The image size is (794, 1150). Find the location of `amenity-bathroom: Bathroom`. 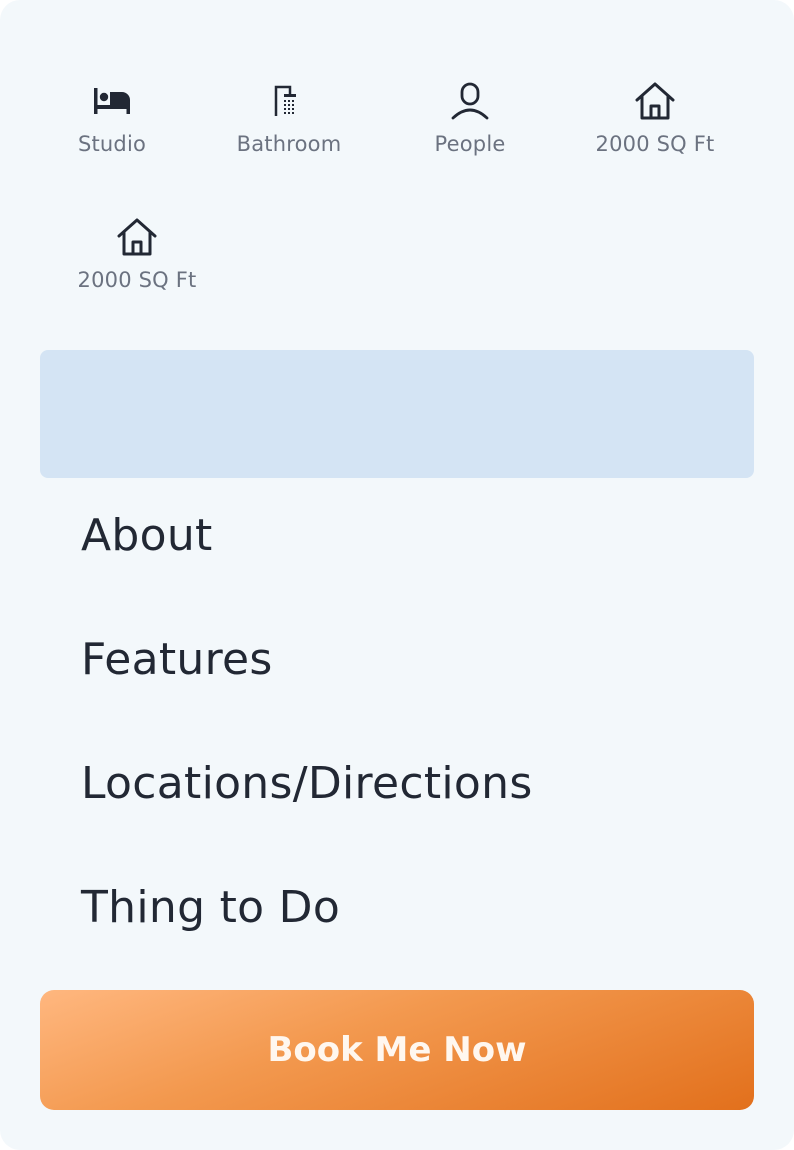

amenity-bathroom: Bathroom is located at coordinates (289, 117).